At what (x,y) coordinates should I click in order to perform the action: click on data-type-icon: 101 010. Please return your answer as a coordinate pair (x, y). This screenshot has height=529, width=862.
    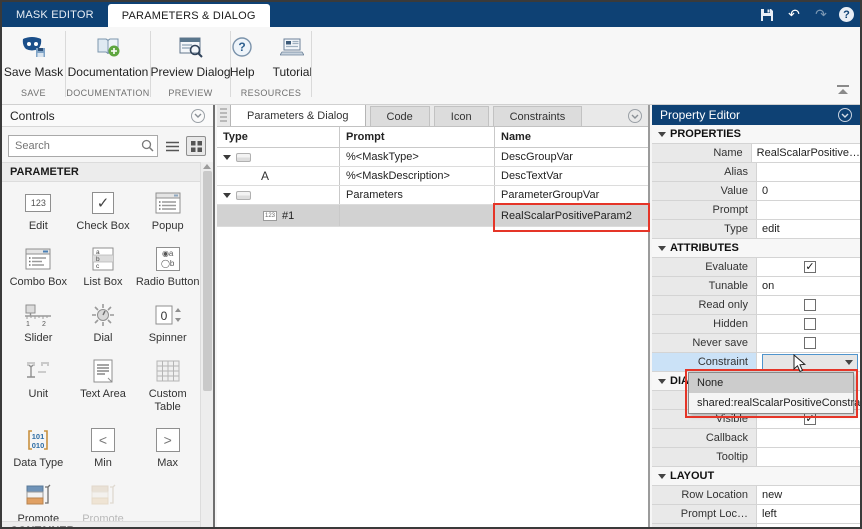
    Looking at the image, I should click on (38, 440).